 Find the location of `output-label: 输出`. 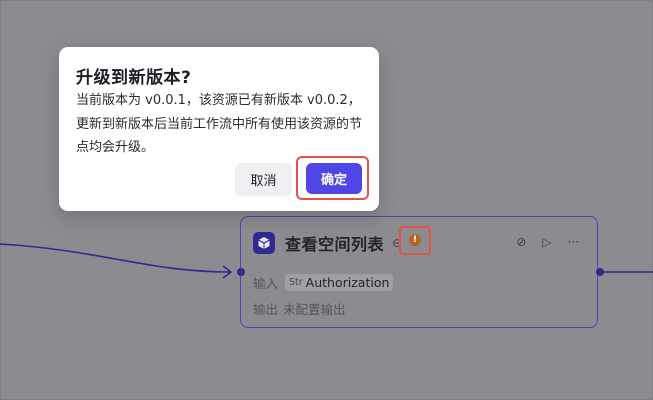

output-label: 输出 is located at coordinates (266, 309).